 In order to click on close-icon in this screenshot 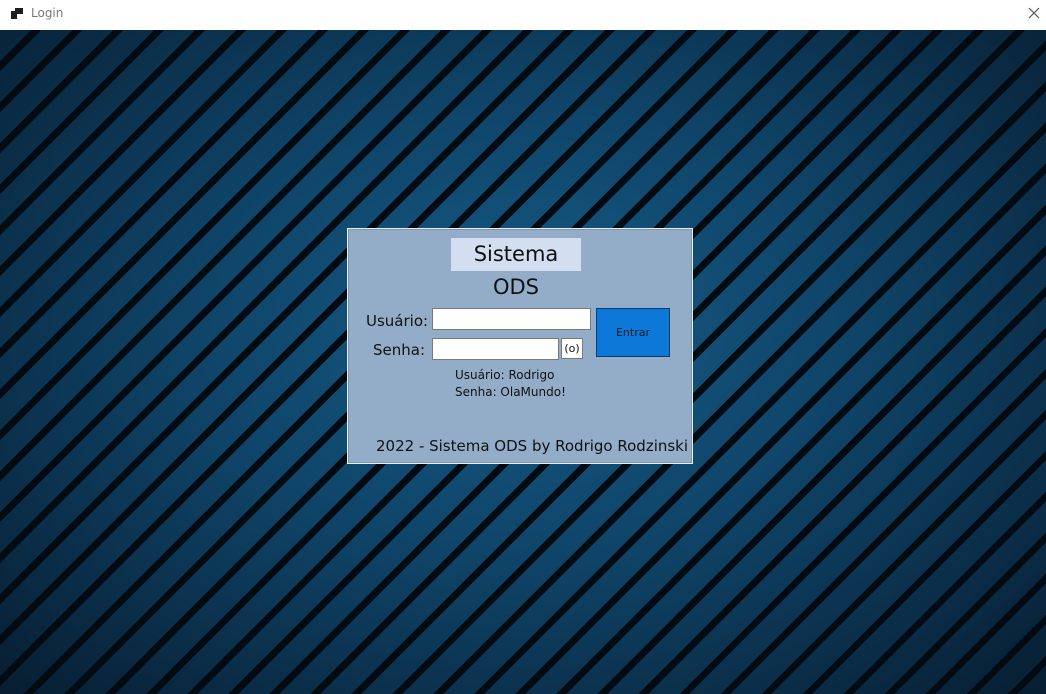, I will do `click(1034, 13)`.